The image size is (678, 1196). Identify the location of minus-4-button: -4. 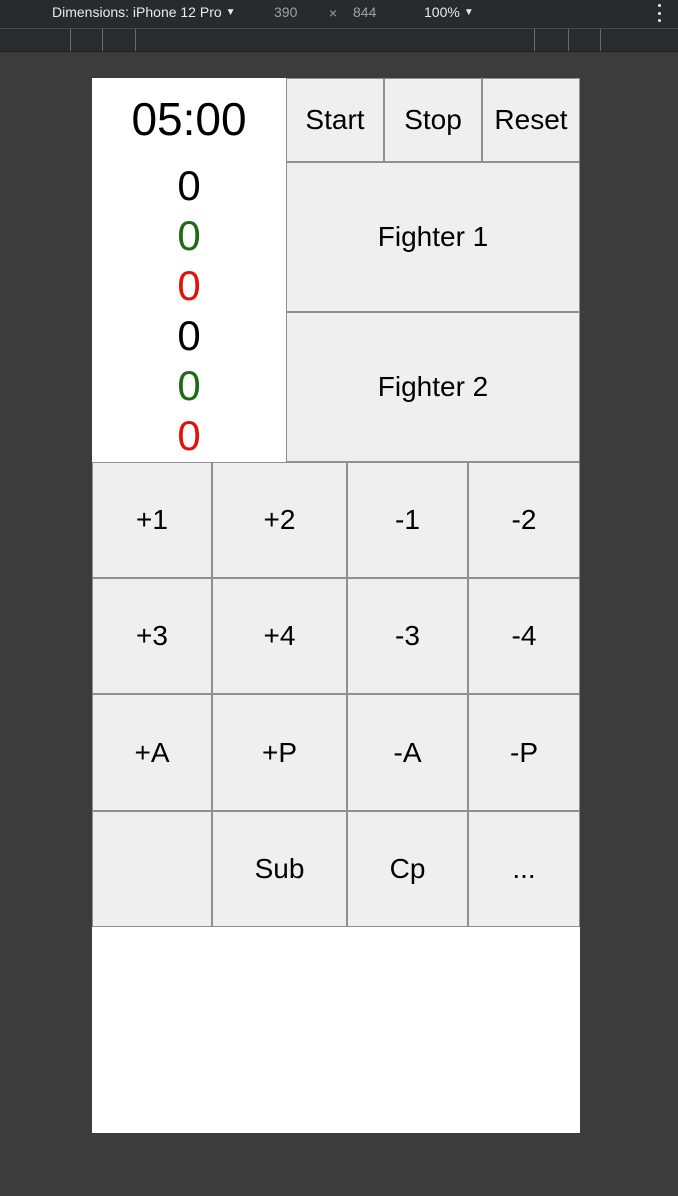
(524, 636).